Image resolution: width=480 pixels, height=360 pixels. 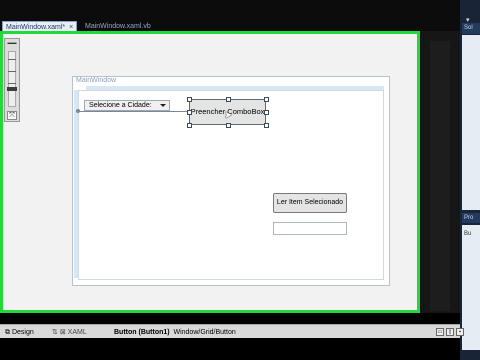 I want to click on breadcrumb-path: Window/Grid/Button, so click(x=204, y=332).